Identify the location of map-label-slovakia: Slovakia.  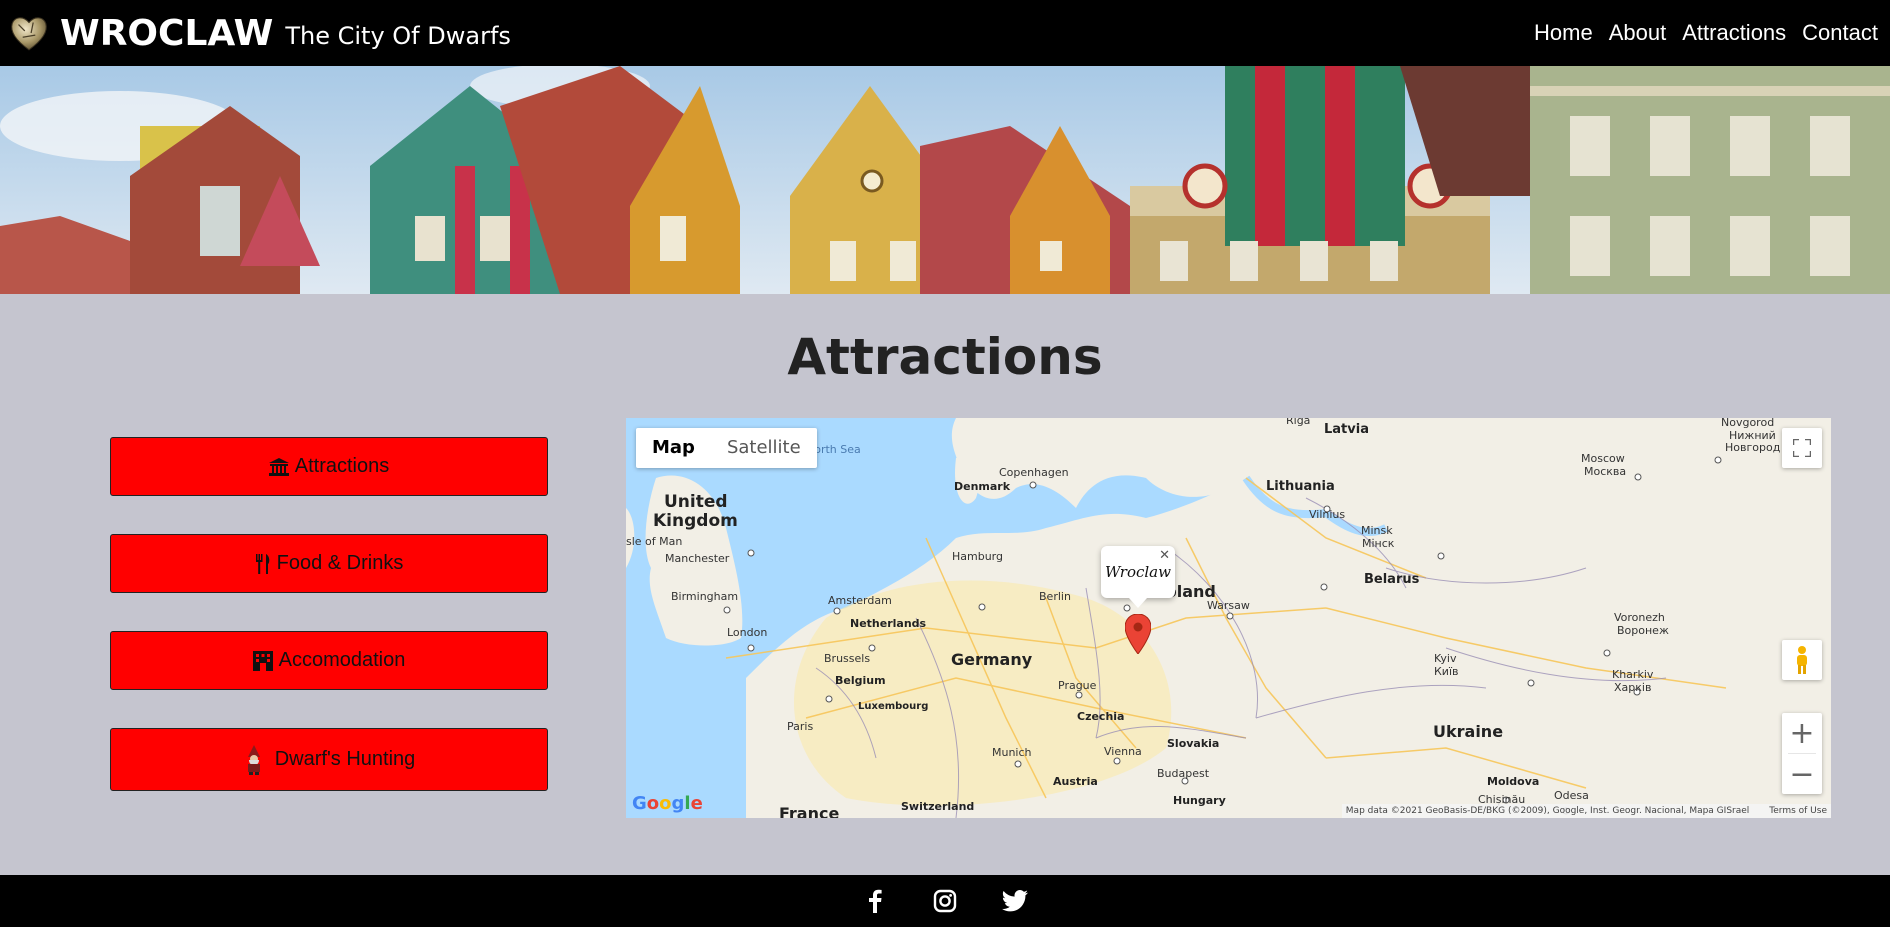
(1193, 743).